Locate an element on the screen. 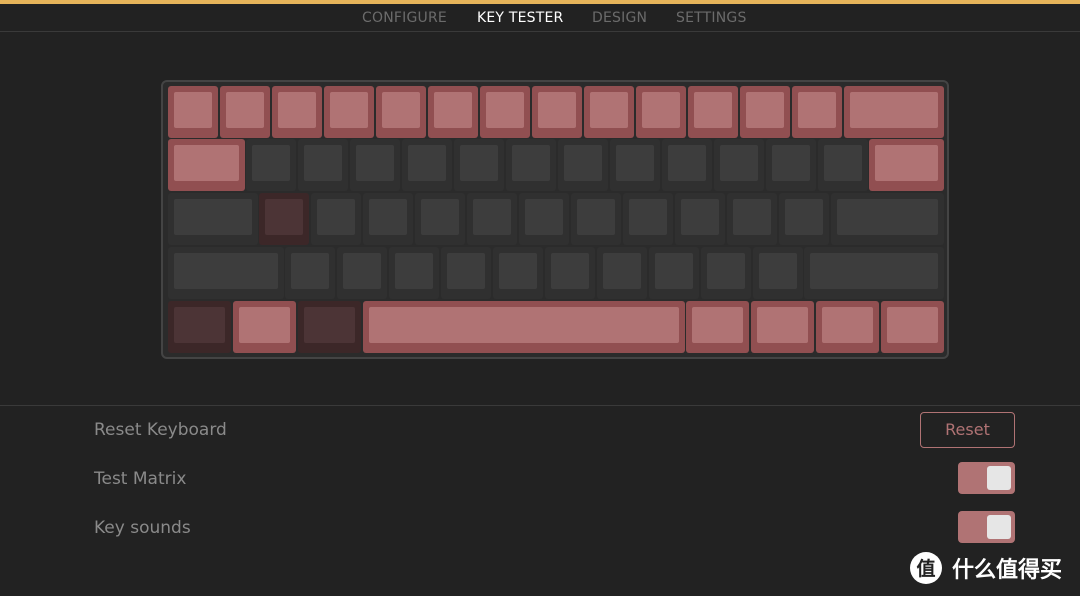 This screenshot has width=1080, height=596. key-r0-k9 is located at coordinates (661, 112).